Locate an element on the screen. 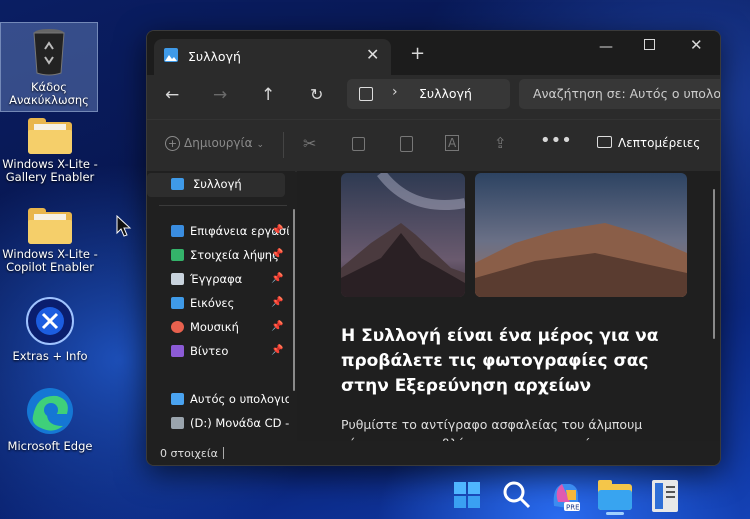 The width and height of the screenshot is (750, 519). up-arrow-icon: ↑ is located at coordinates (268, 95).